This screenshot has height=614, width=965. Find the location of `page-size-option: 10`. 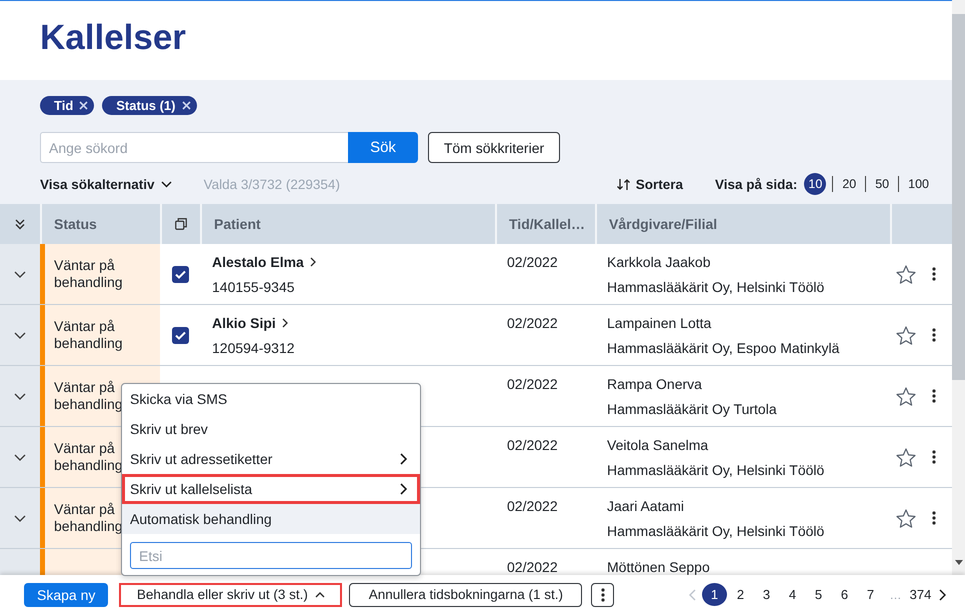

page-size-option: 10 is located at coordinates (815, 184).